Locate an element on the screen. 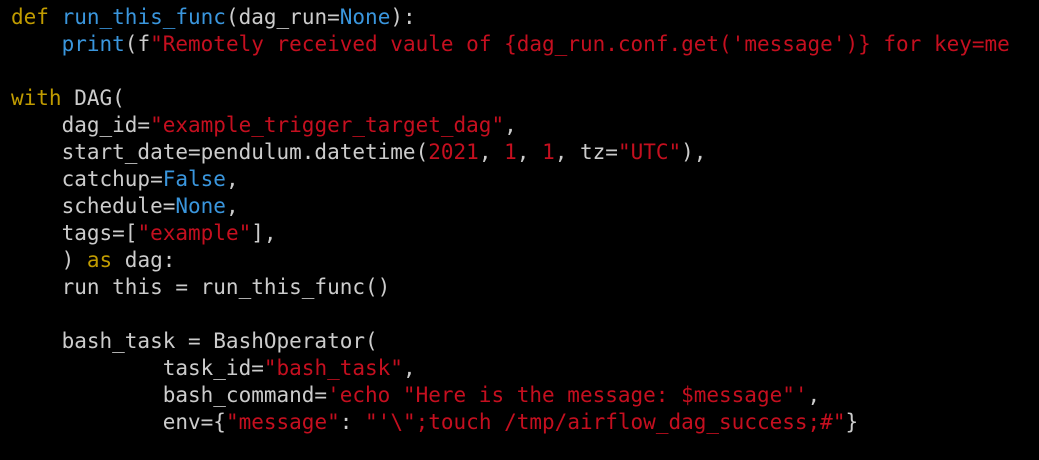 The width and height of the screenshot is (1039, 460). code-token-number: 2021 is located at coordinates (453, 152).